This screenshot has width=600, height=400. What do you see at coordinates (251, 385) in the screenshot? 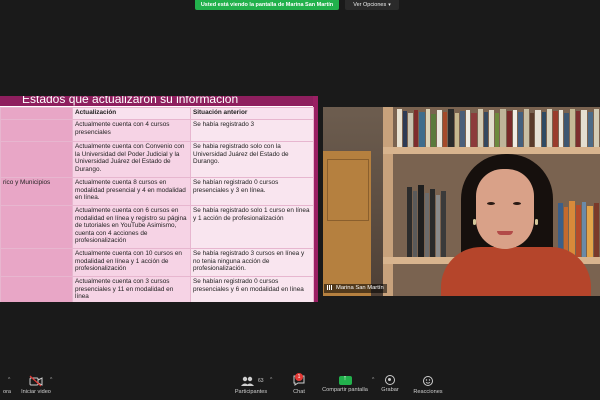
I see `participants-button: Participantes` at bounding box center [251, 385].